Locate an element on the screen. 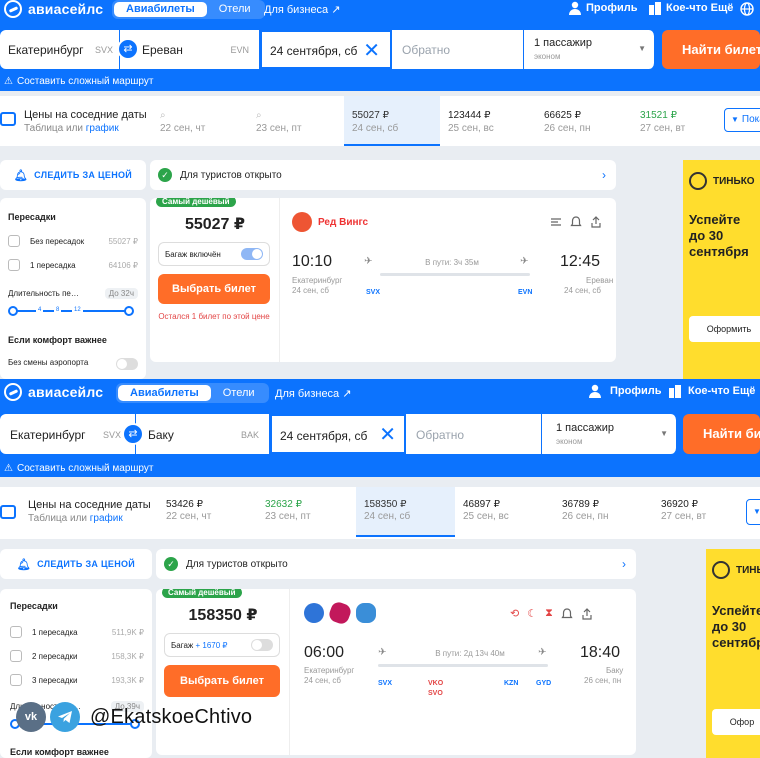 Image resolution: width=760 pixels, height=758 pixels. baggage-toggle-row: Багаж + 1670 ₽ is located at coordinates (222, 645).